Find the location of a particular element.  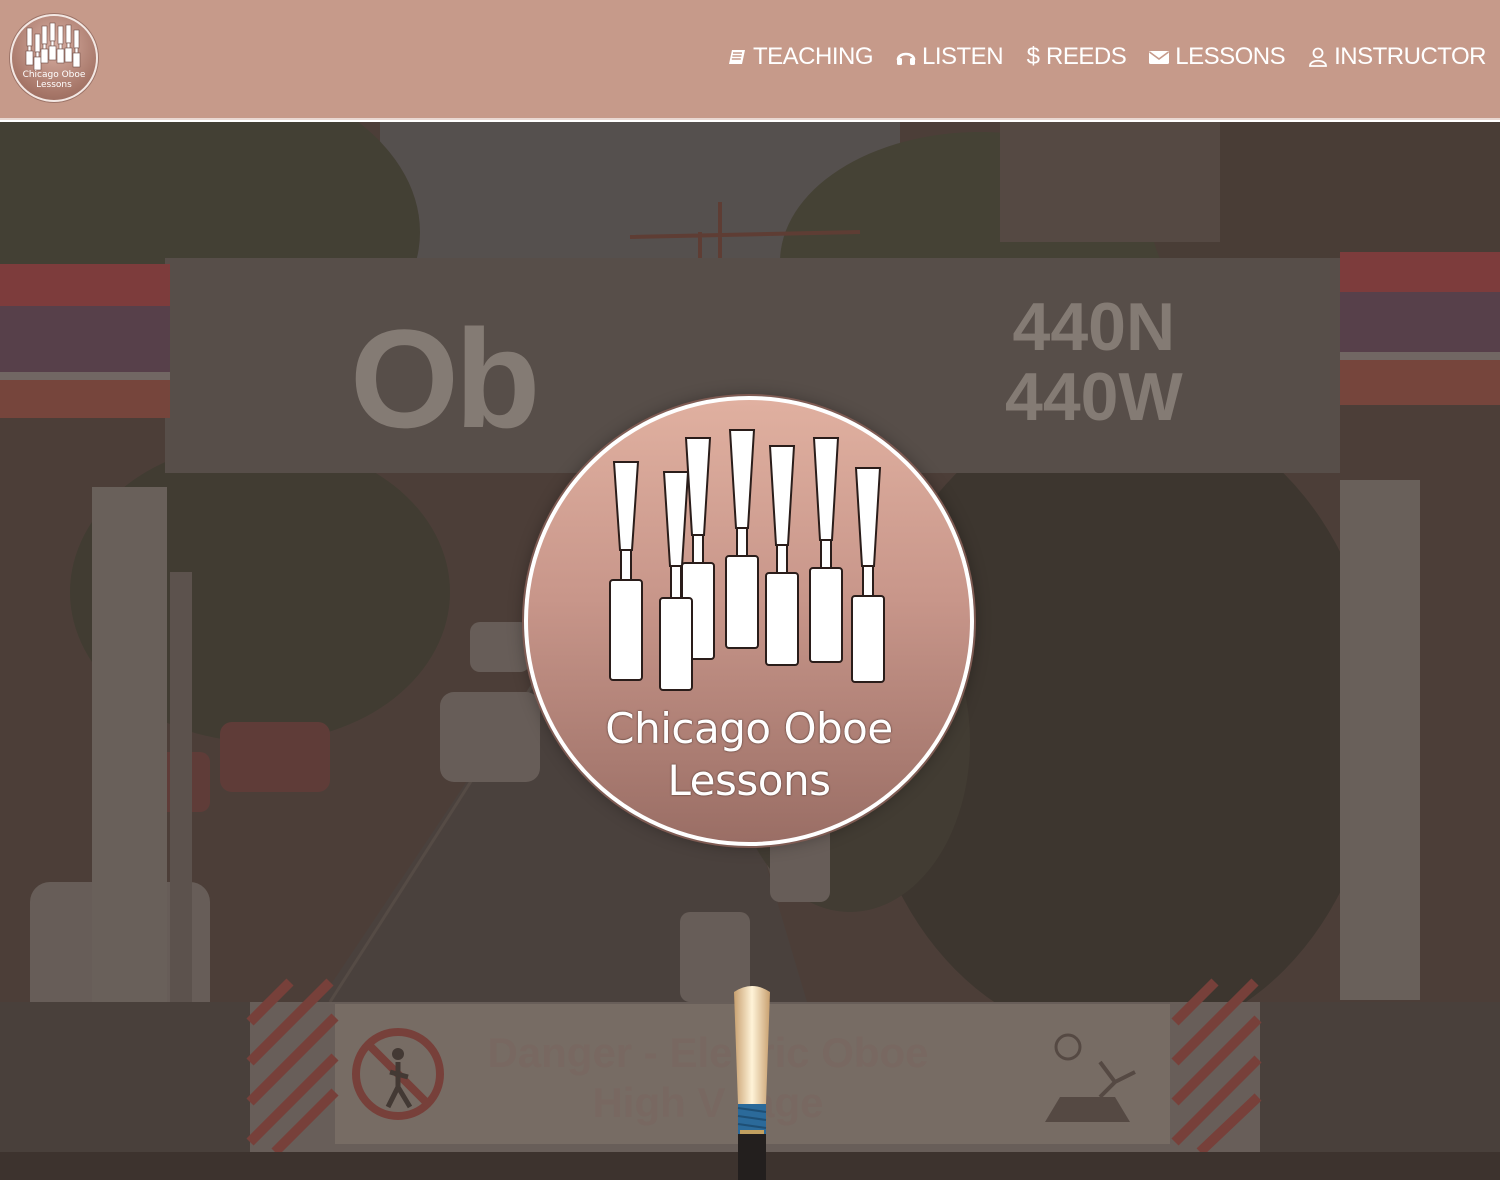

nav-reeds-link: $ REEDS is located at coordinates (1076, 57).